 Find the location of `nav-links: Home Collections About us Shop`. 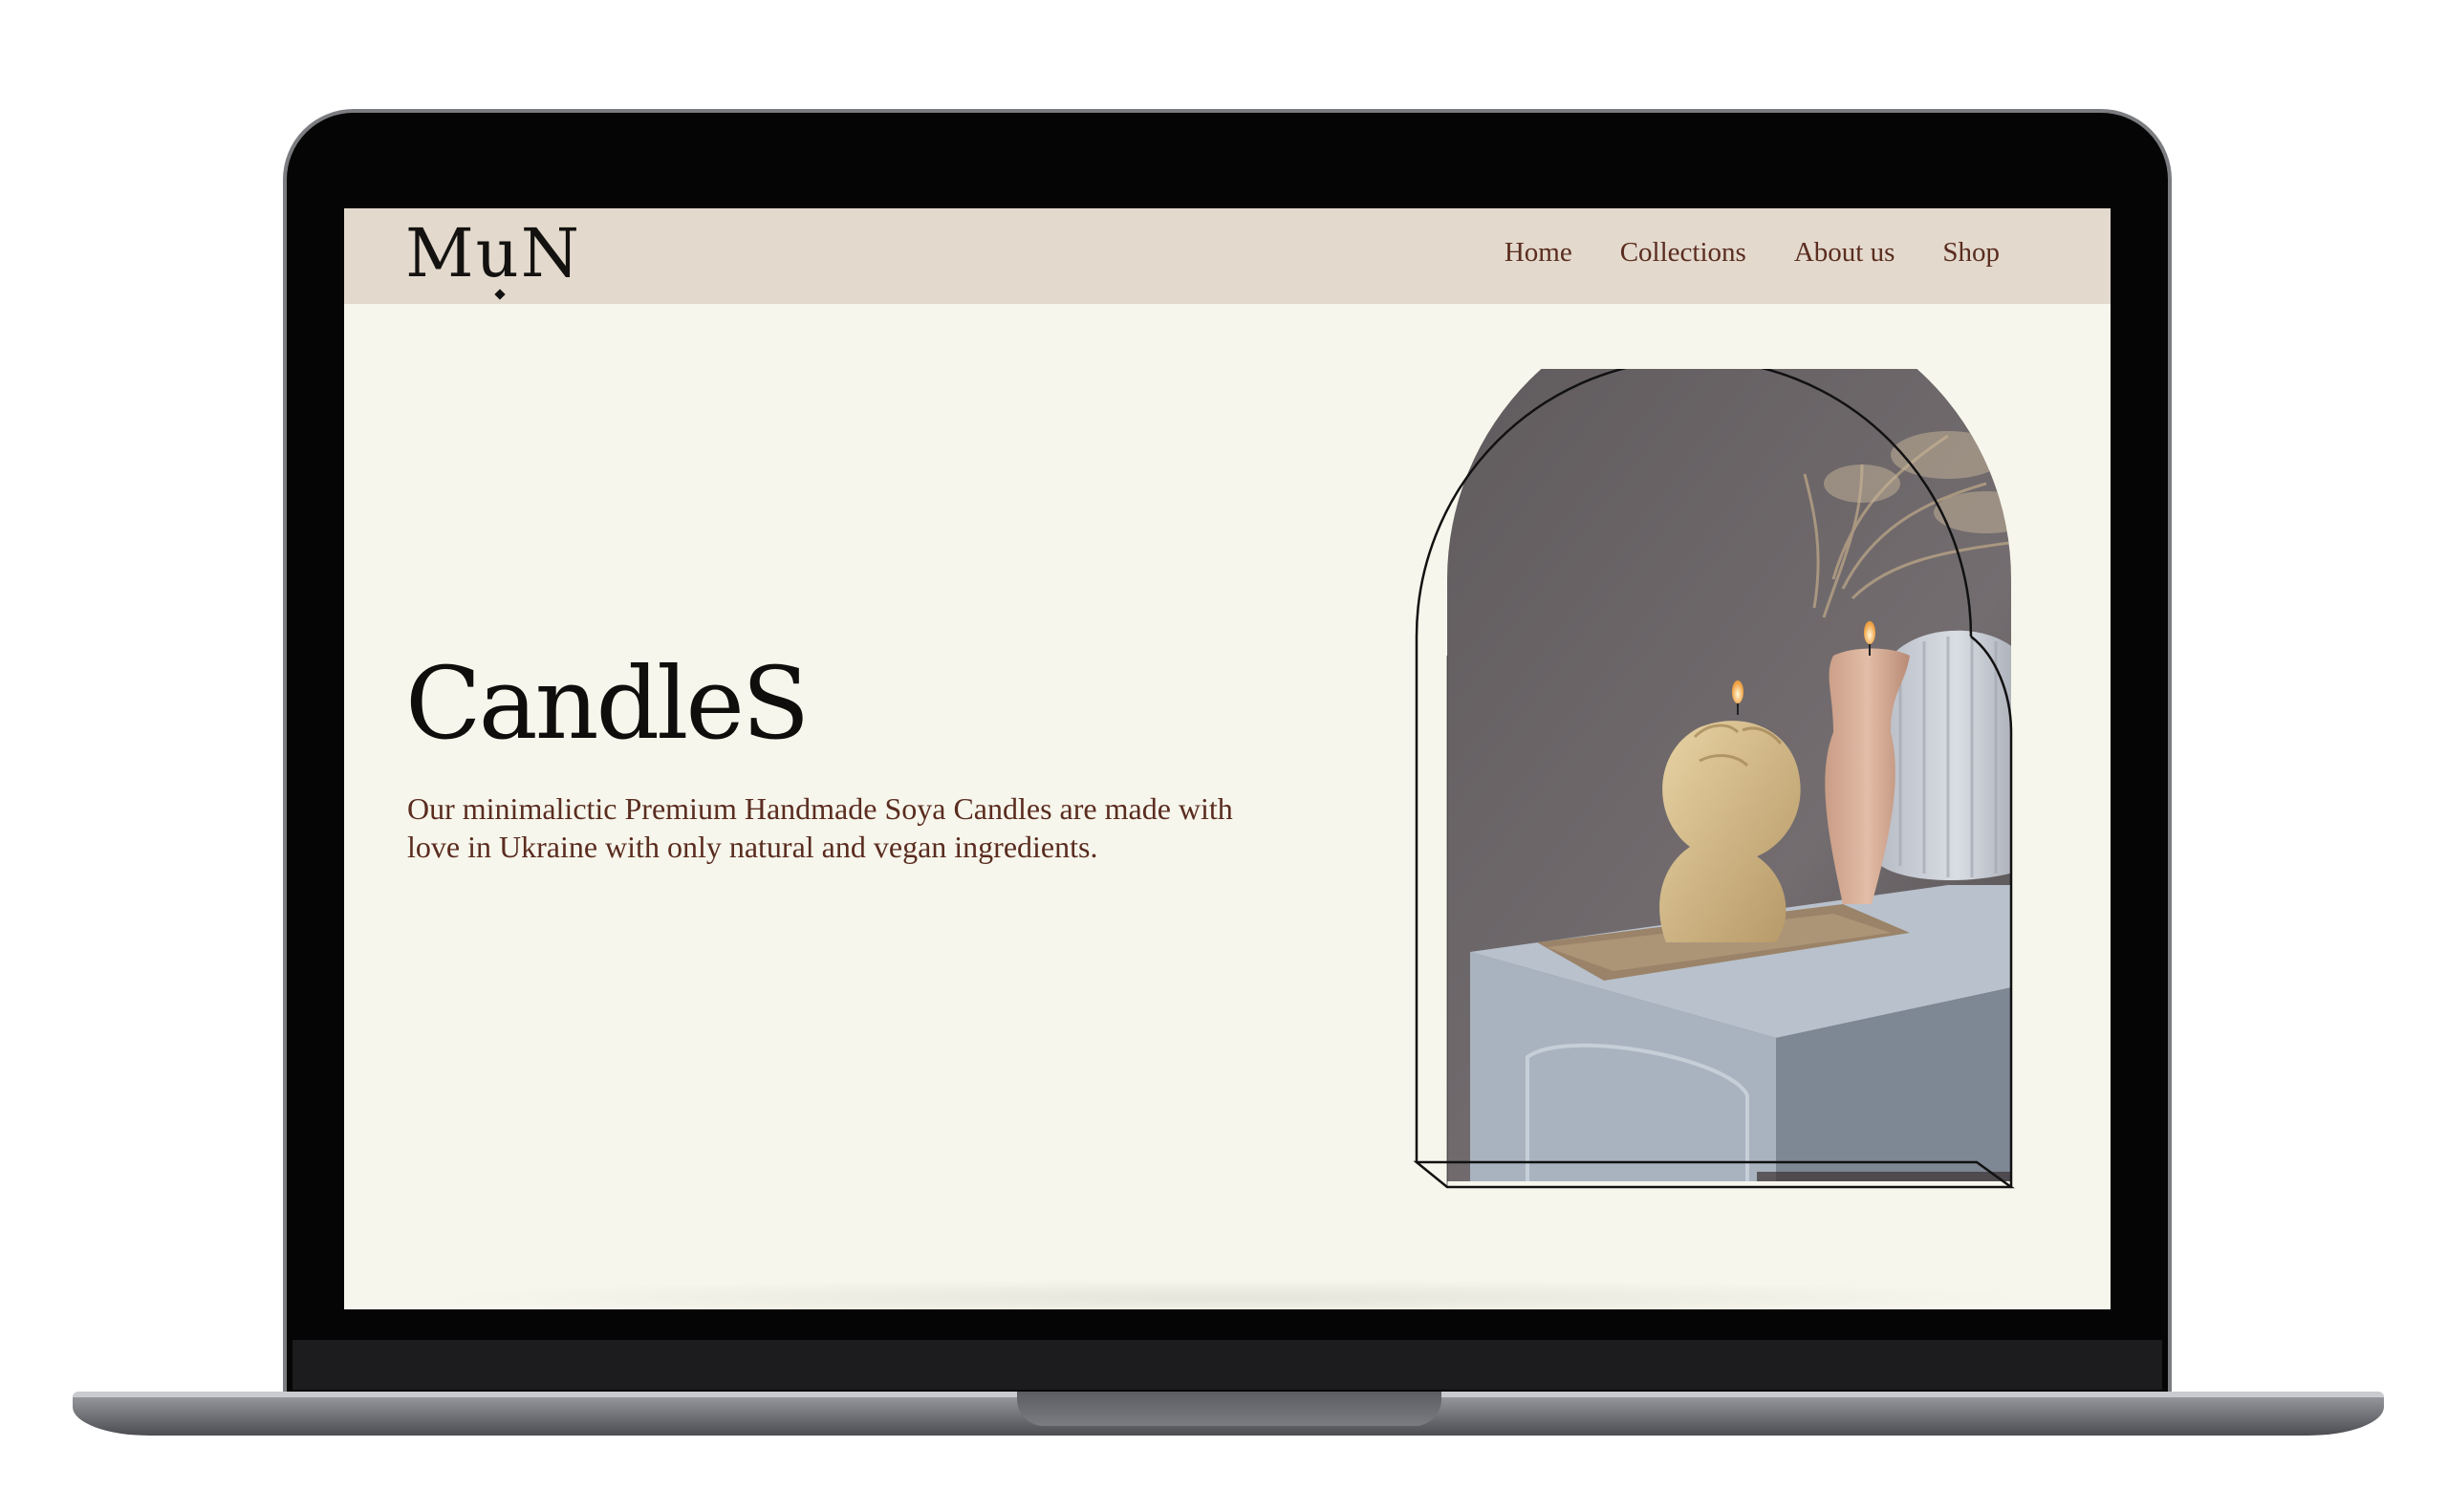

nav-links: Home Collections About us Shop is located at coordinates (1752, 253).